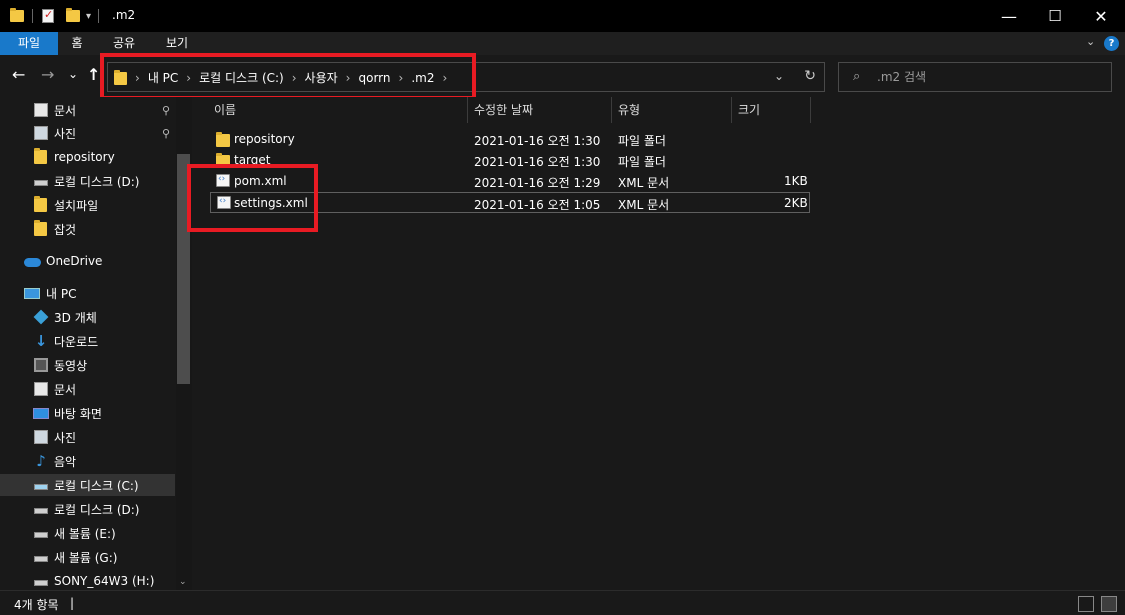  I want to click on breadcrumb-item-this-pc: 내 PC, so click(163, 77).